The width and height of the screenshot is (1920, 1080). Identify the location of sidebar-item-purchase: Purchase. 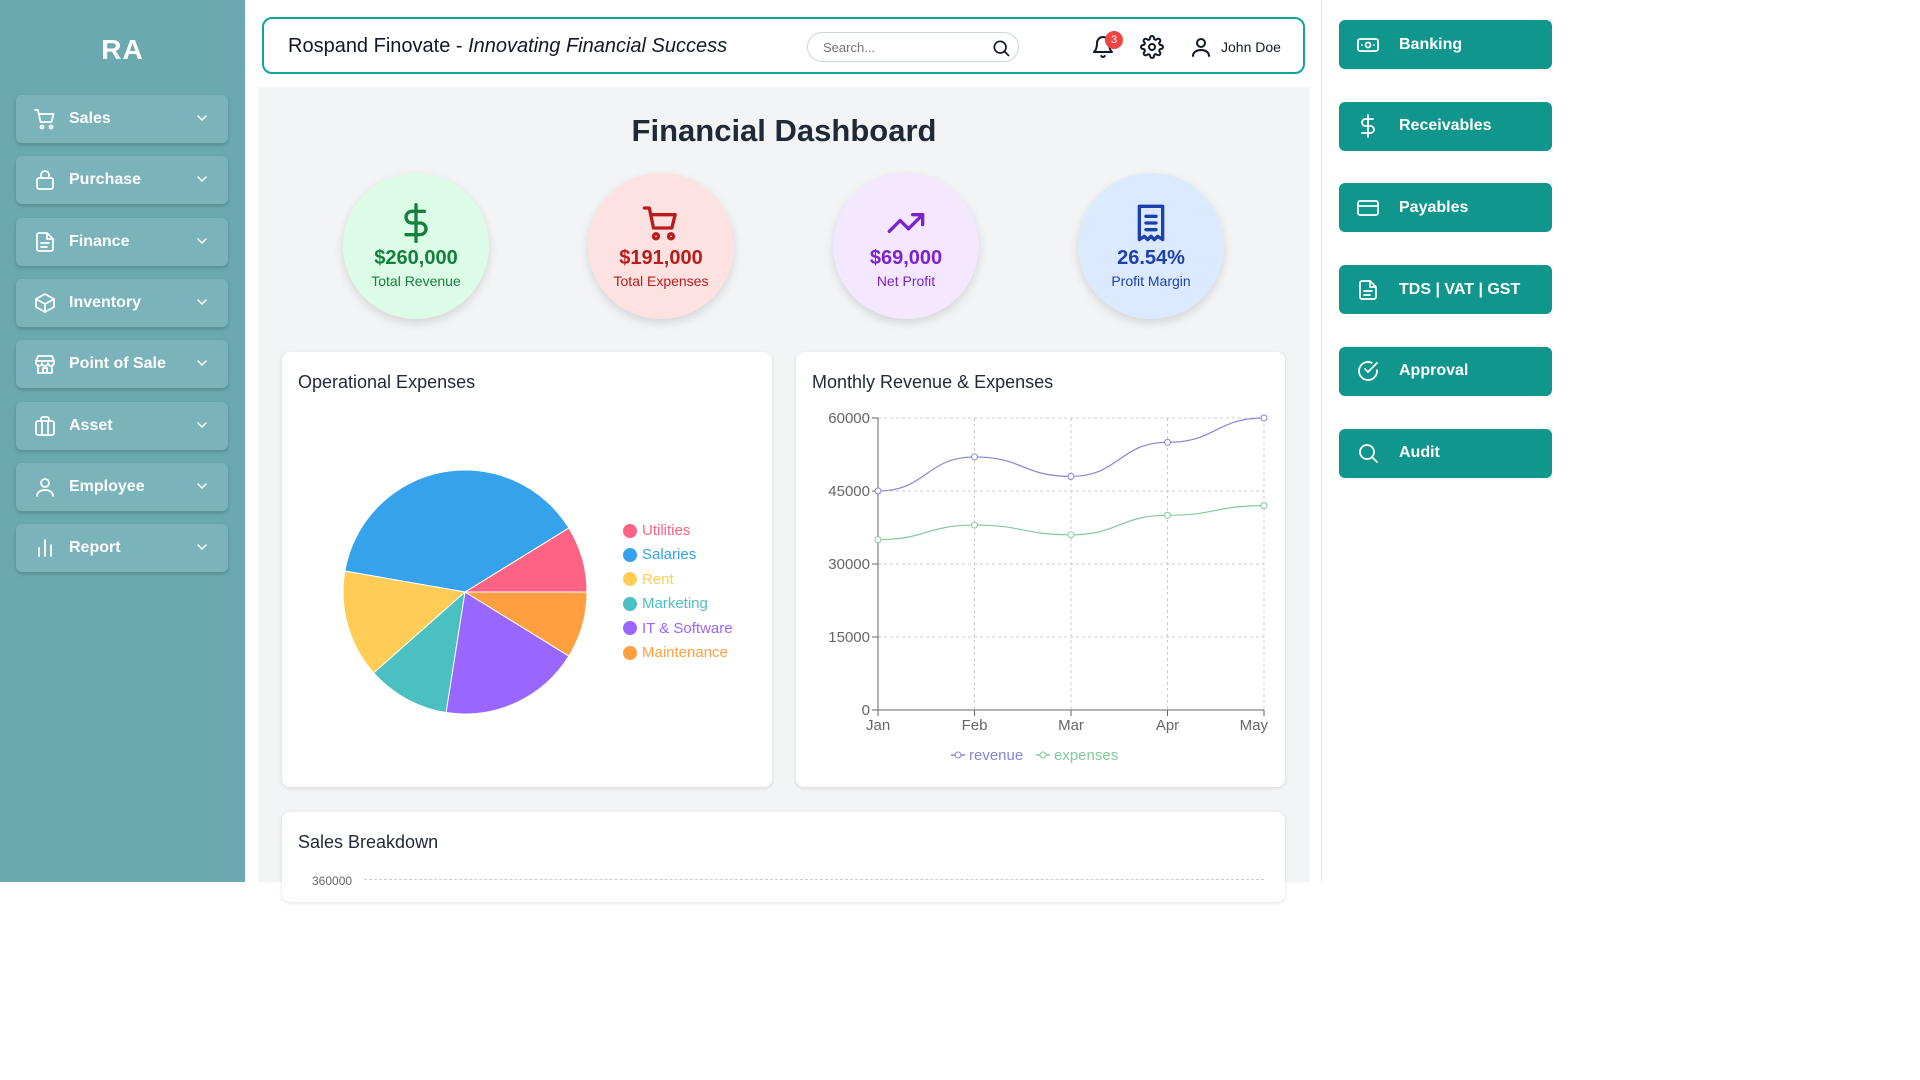
(122, 180).